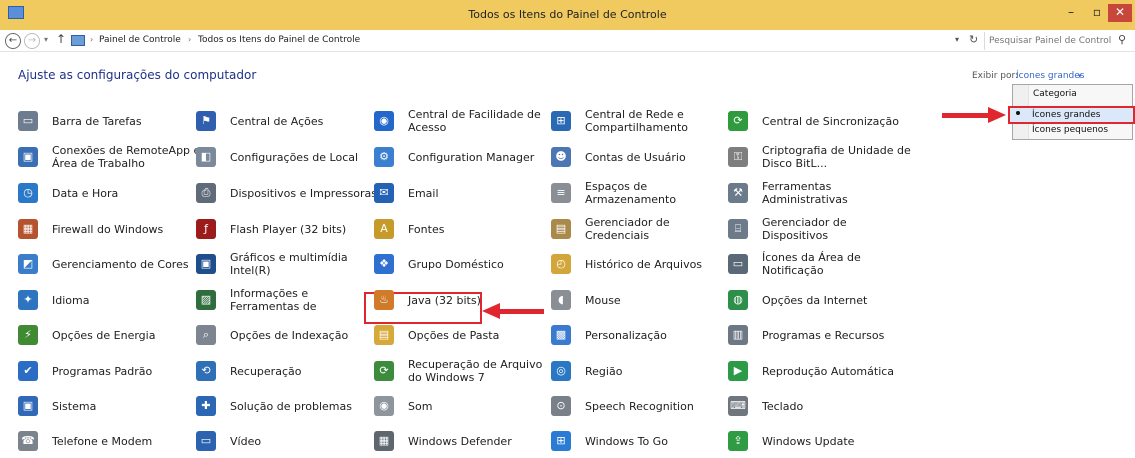 This screenshot has height=458, width=1135. What do you see at coordinates (1018, 113) in the screenshot?
I see `selected-bullet-icon` at bounding box center [1018, 113].